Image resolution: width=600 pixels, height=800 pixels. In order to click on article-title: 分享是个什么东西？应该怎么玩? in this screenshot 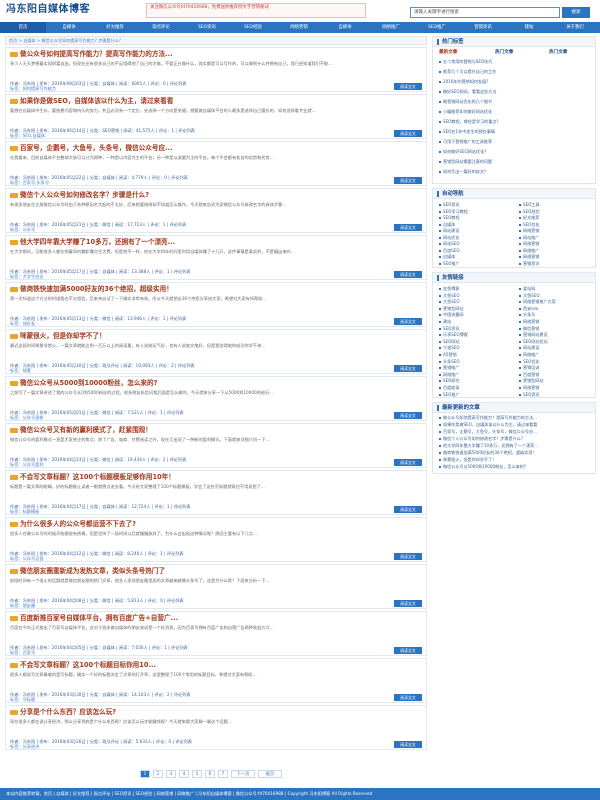, I will do `click(63, 712)`.